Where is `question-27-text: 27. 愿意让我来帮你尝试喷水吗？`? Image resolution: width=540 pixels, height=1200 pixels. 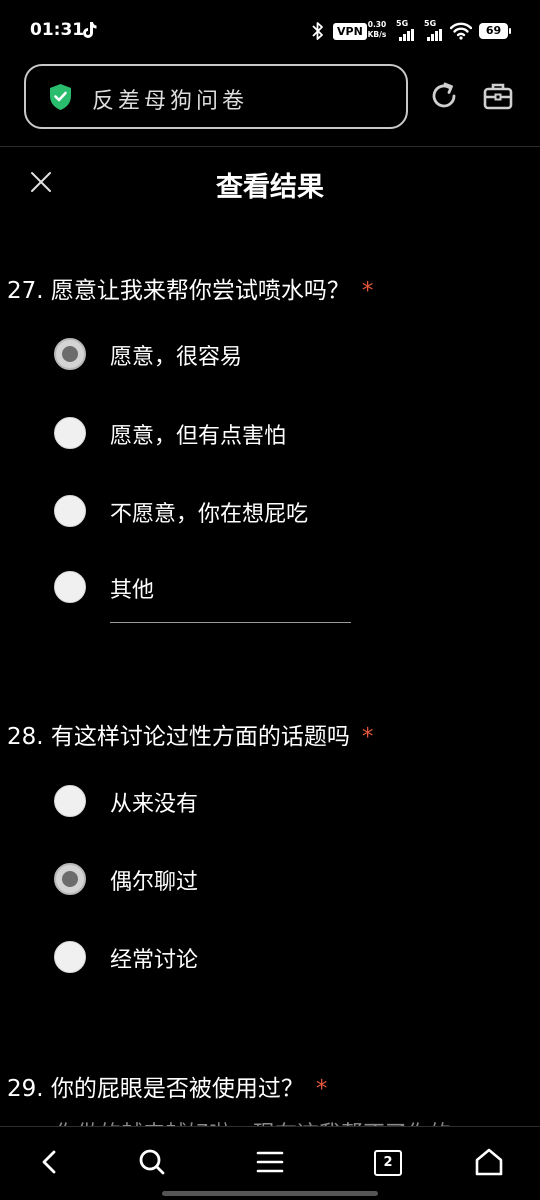 question-27-text: 27. 愿意让我来帮你尝试喷水吗？ is located at coordinates (178, 291).